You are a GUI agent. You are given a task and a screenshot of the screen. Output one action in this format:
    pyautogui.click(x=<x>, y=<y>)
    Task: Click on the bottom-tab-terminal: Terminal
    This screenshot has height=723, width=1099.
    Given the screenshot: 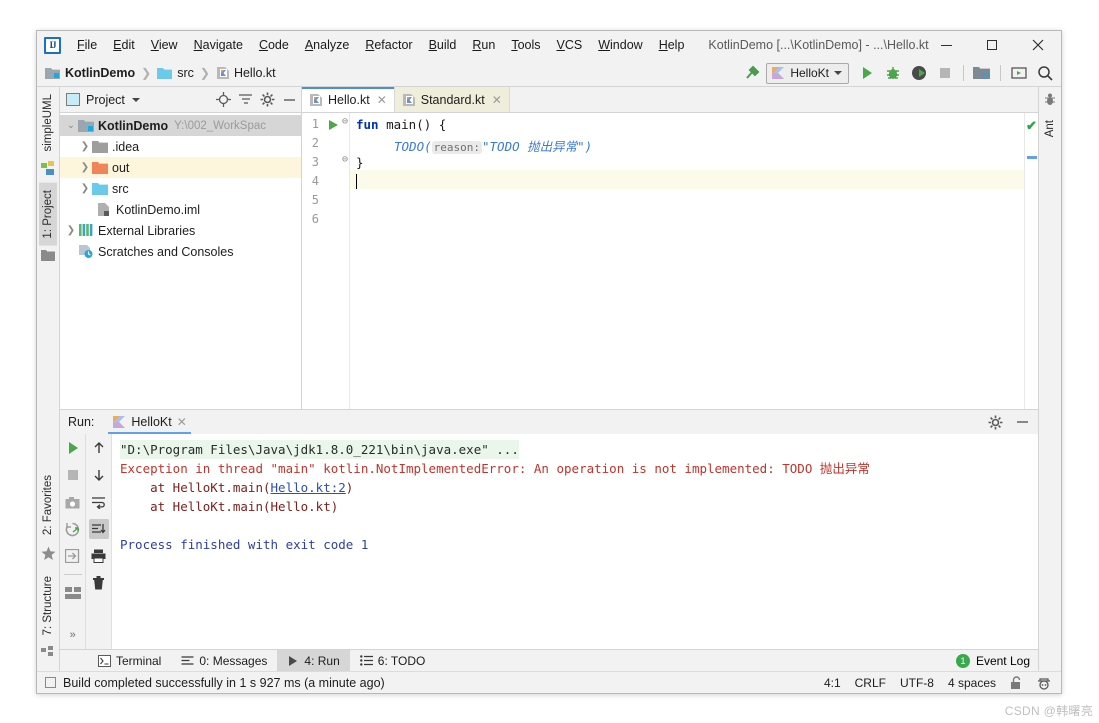 What is the action you would take?
    pyautogui.click(x=129, y=661)
    